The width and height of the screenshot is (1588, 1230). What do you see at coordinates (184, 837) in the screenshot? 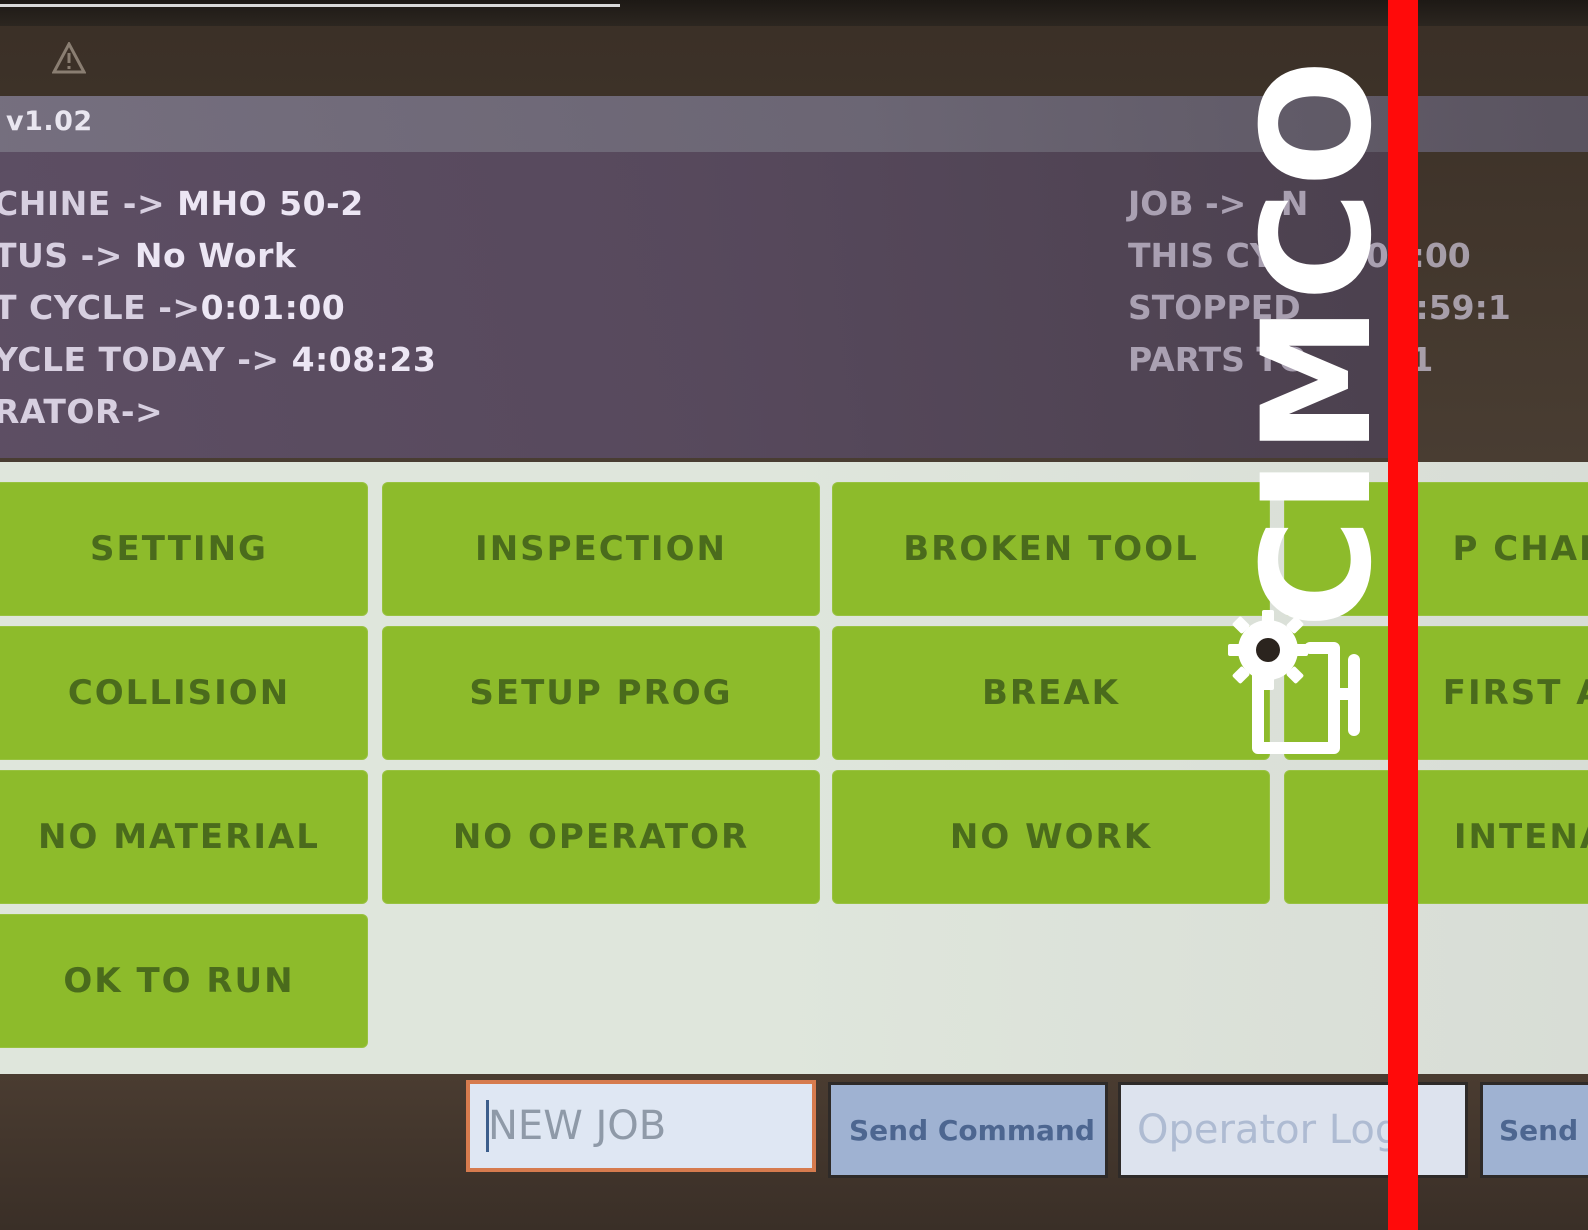
I see `no-material-button: NO MATERIAL` at bounding box center [184, 837].